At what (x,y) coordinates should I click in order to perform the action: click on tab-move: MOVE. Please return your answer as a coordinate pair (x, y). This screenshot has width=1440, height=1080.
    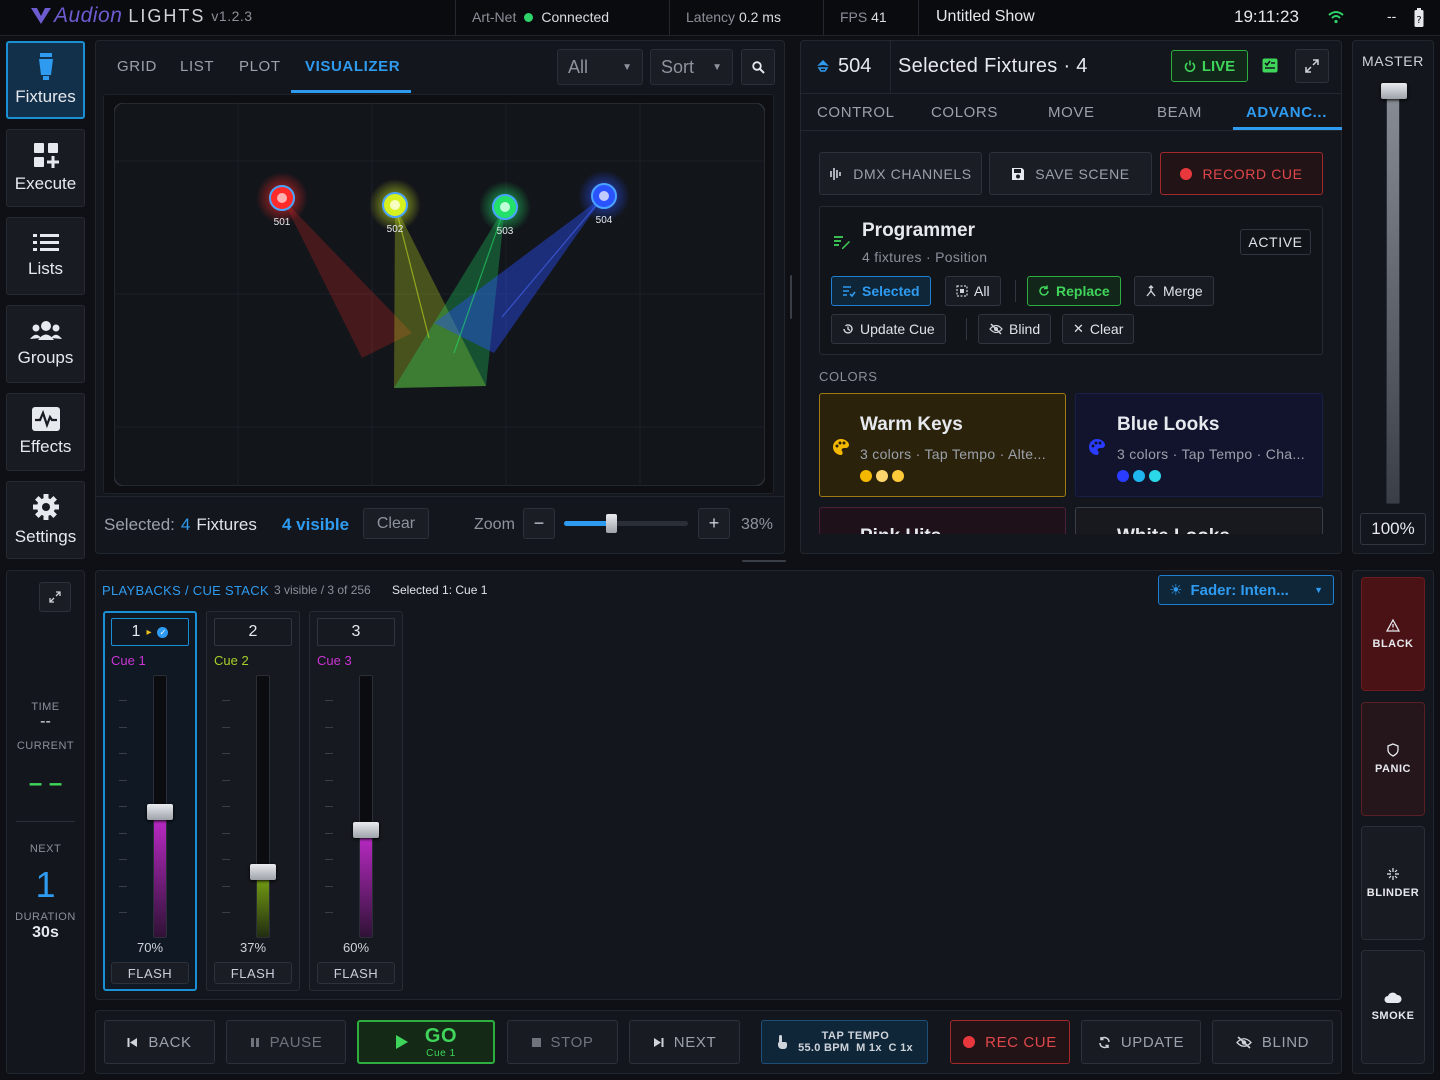
    Looking at the image, I should click on (1071, 112).